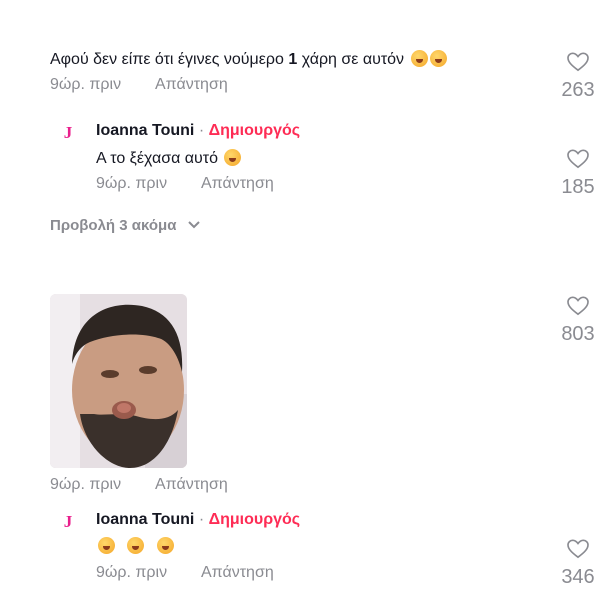 The height and width of the screenshot is (600, 600). Describe the element at coordinates (86, 484) in the screenshot. I see `comment-3-time: 9ώρ. πριν` at that location.